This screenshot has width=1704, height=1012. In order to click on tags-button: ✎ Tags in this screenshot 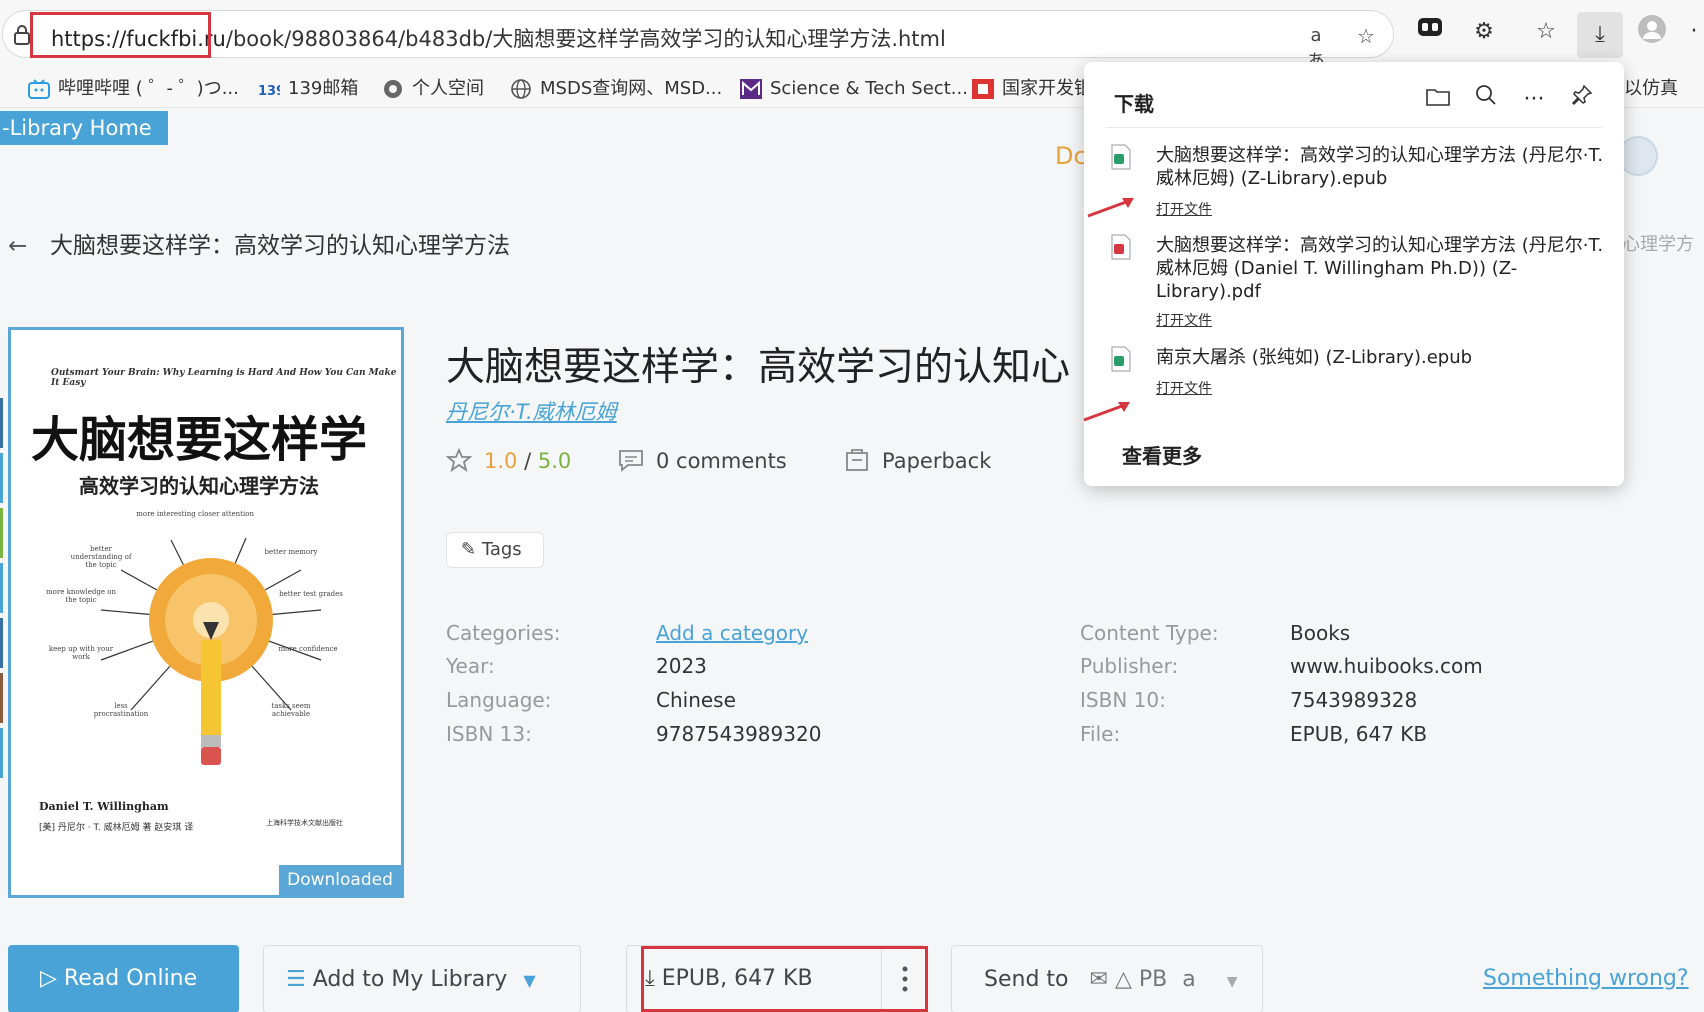, I will do `click(495, 550)`.